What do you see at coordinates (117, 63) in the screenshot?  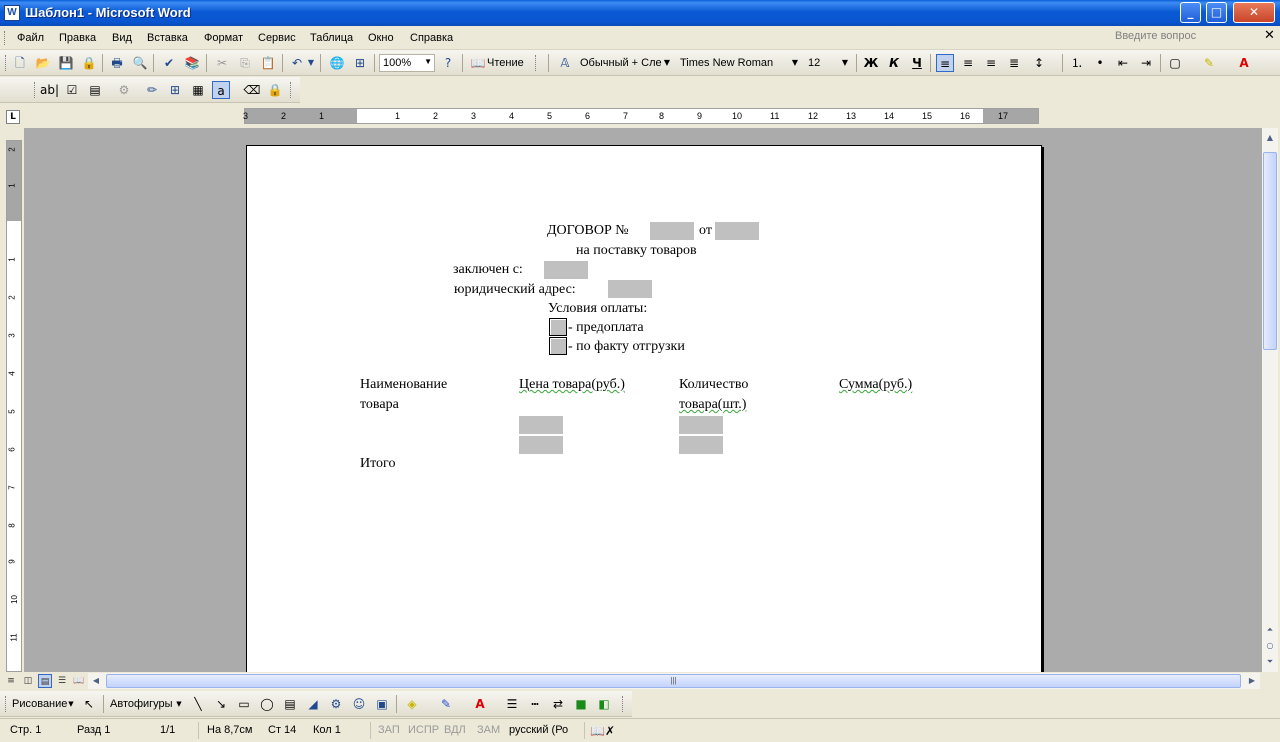 I see `print-icon: 🖶` at bounding box center [117, 63].